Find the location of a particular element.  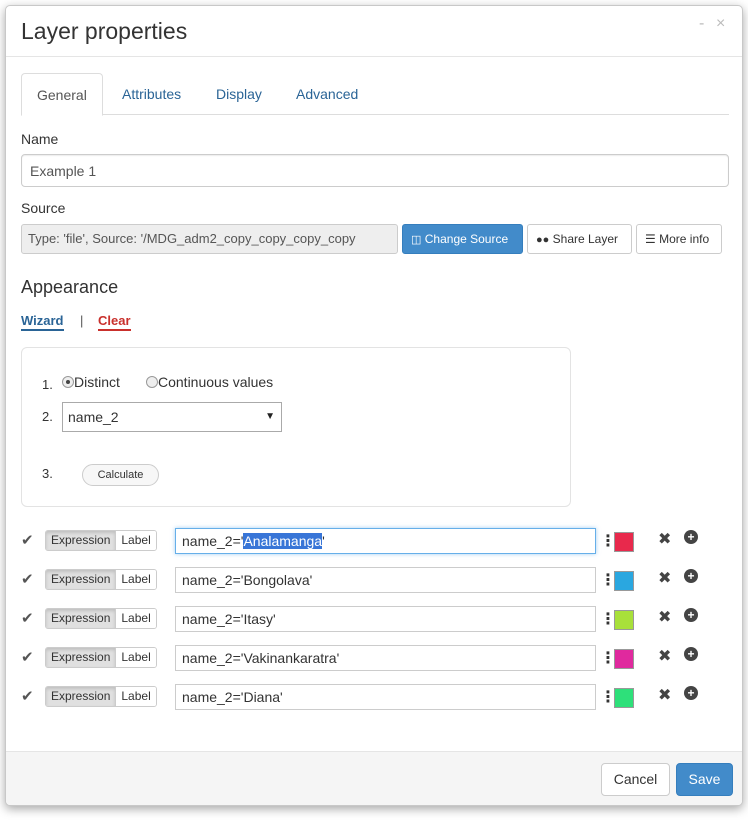

tab-attributes: Attributes is located at coordinates (151, 94).